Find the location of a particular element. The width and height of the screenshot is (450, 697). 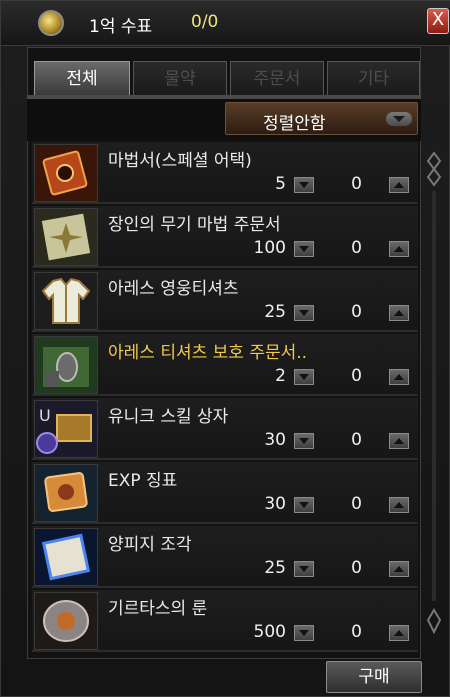

category-tabs: 전체 물약 주문서 기타 is located at coordinates (227, 78).